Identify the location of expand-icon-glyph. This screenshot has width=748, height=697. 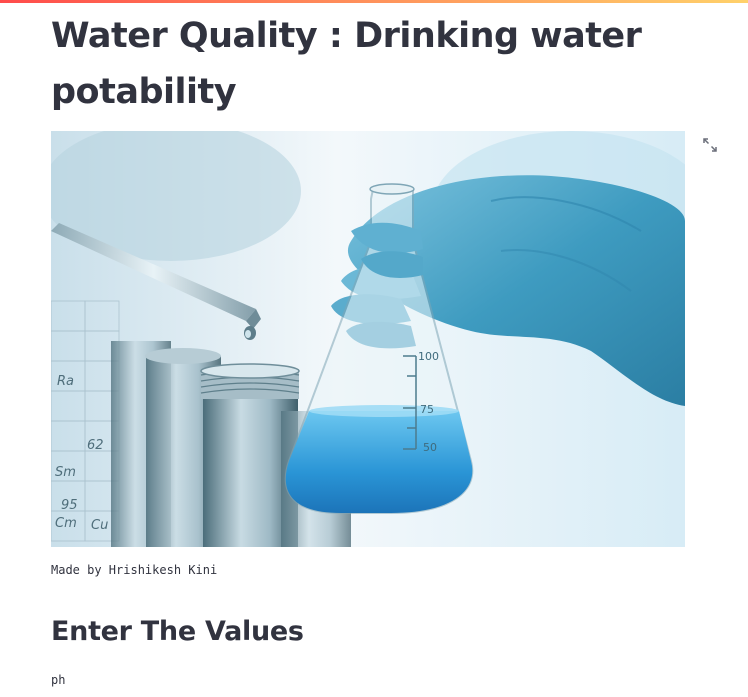
(710, 145).